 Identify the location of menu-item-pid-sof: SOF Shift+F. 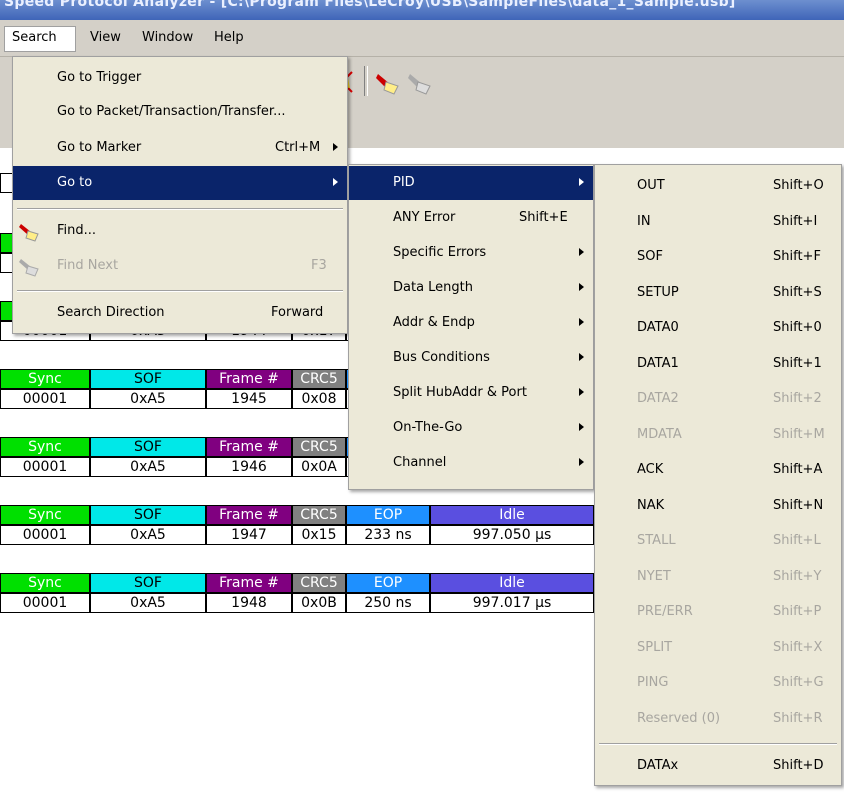
(718, 257).